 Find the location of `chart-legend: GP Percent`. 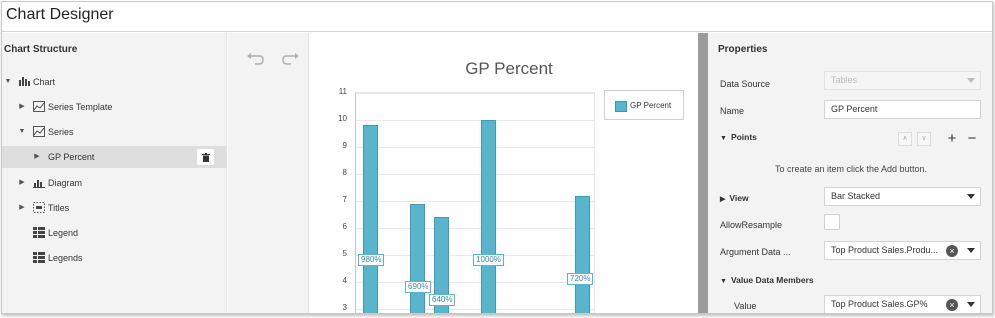

chart-legend: GP Percent is located at coordinates (644, 105).